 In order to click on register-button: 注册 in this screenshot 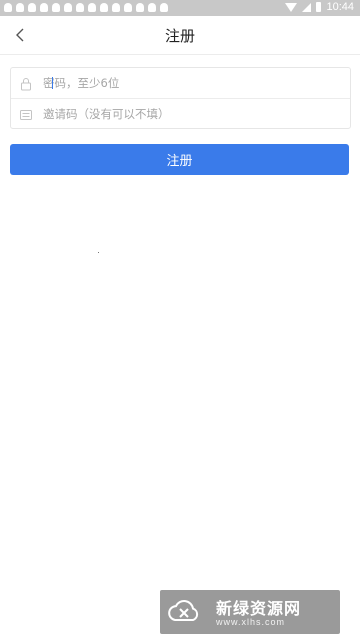, I will do `click(179, 159)`.